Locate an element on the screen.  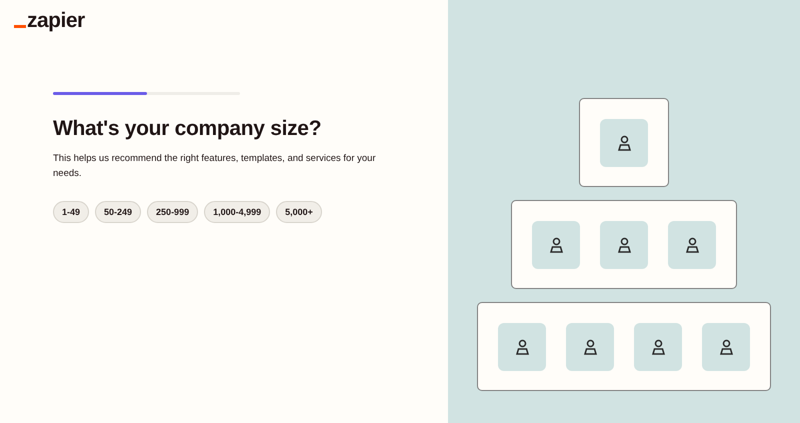
size-option: 250-999 is located at coordinates (172, 212).